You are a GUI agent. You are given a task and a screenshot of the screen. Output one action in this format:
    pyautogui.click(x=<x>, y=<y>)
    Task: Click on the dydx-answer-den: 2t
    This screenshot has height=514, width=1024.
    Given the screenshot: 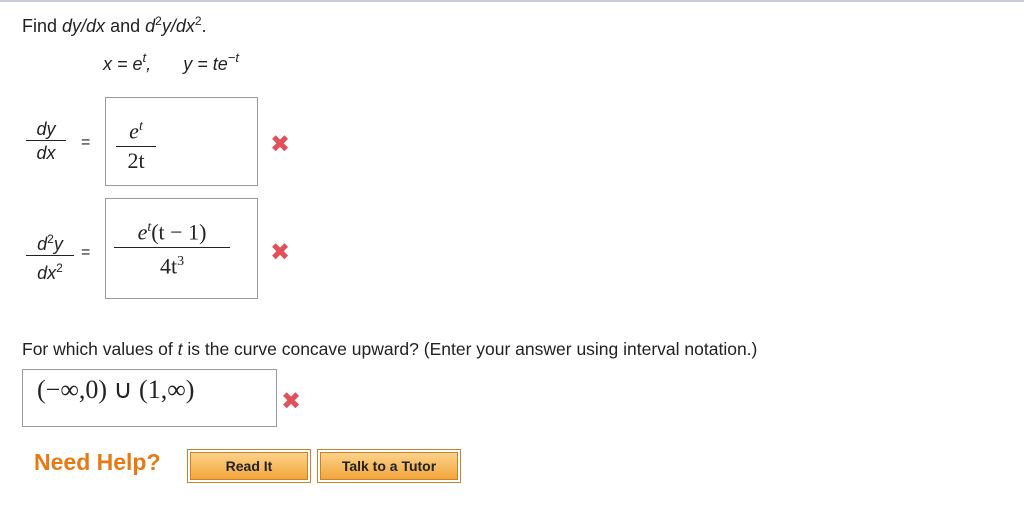 What is the action you would take?
    pyautogui.click(x=136, y=161)
    